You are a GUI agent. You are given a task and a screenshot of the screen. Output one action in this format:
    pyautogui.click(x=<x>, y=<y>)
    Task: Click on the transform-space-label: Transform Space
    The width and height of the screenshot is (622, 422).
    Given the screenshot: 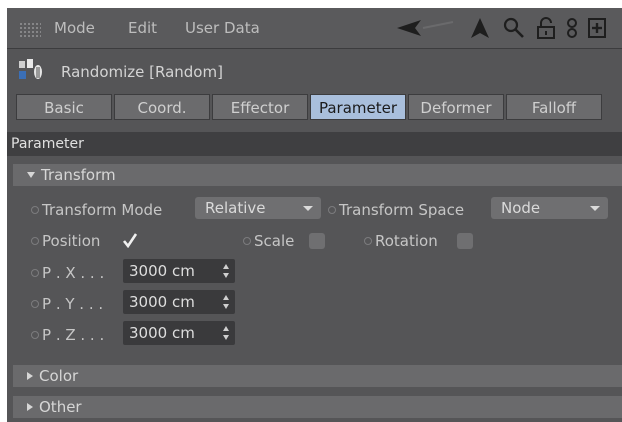 What is the action you would take?
    pyautogui.click(x=396, y=210)
    